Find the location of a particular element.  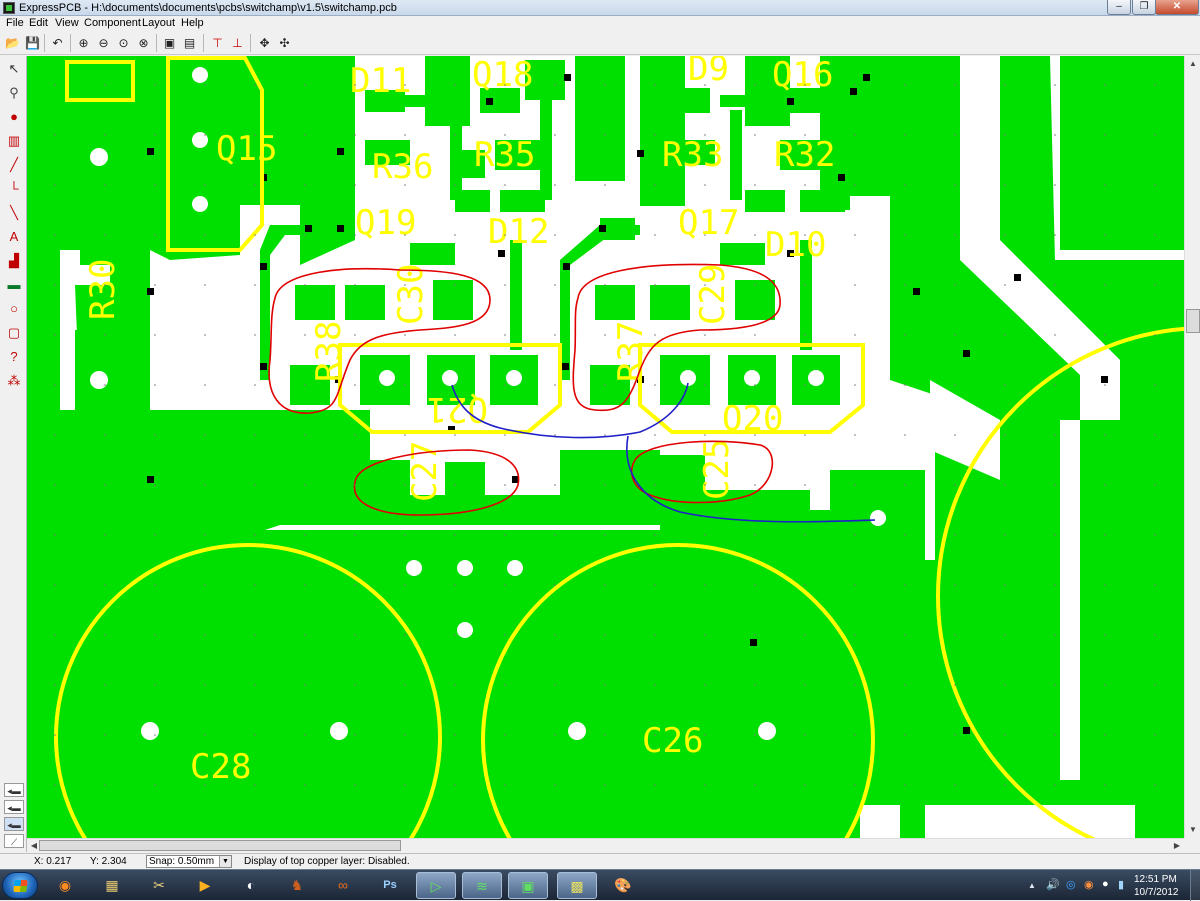

mirror-bottom-button: ⊥ is located at coordinates (237, 43).